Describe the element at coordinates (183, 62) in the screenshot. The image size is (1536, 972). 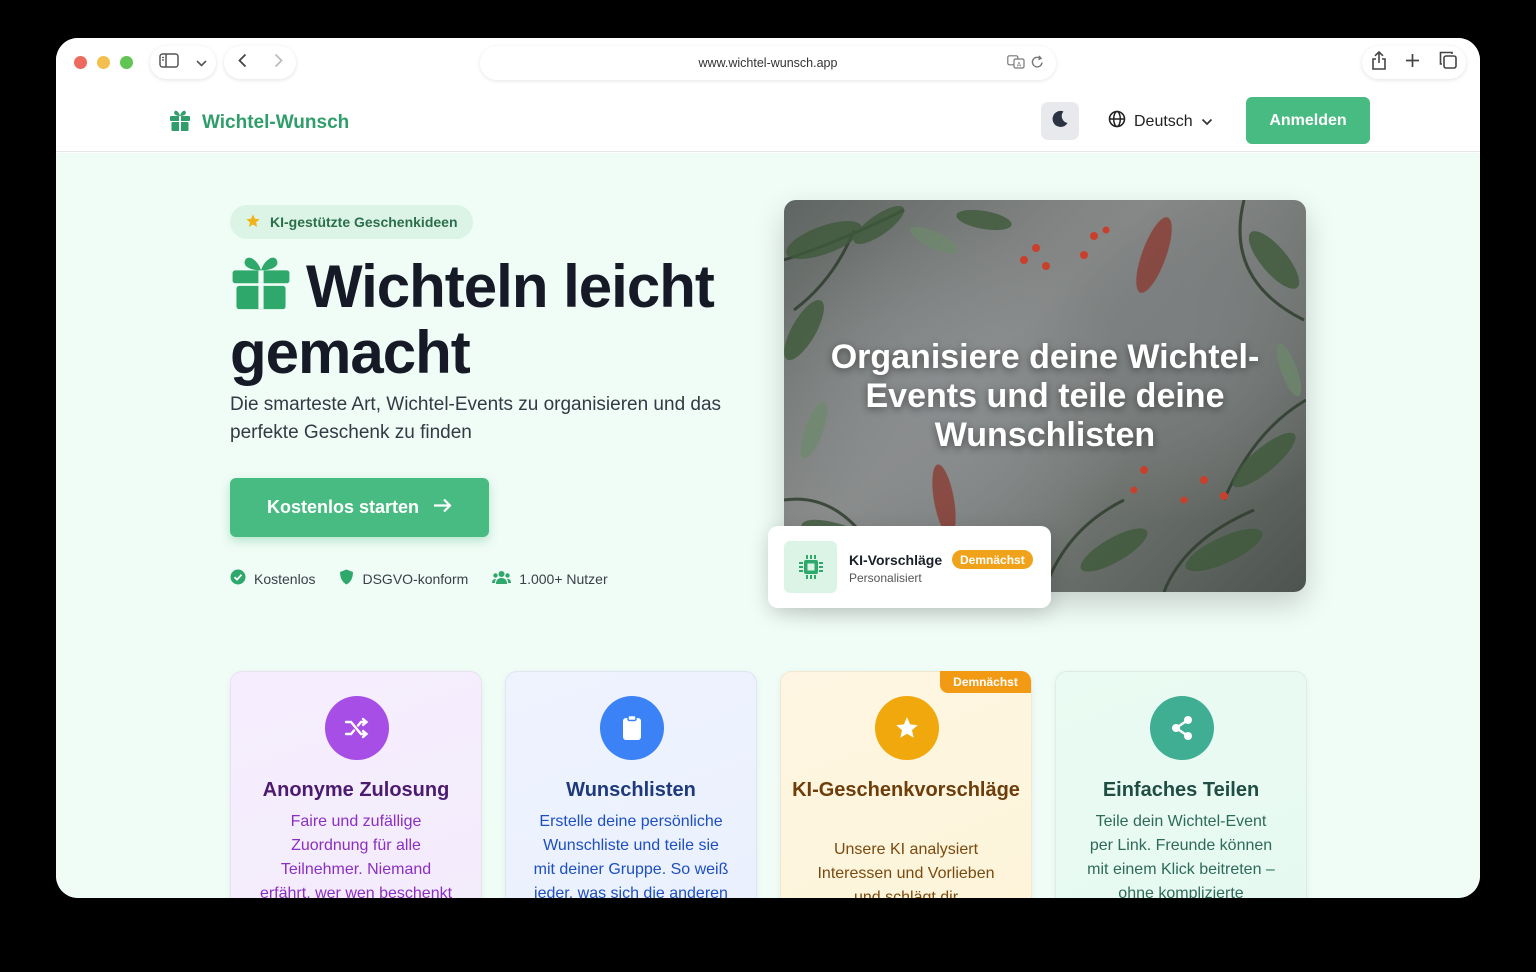
I see `sidebar-toggle-group` at that location.